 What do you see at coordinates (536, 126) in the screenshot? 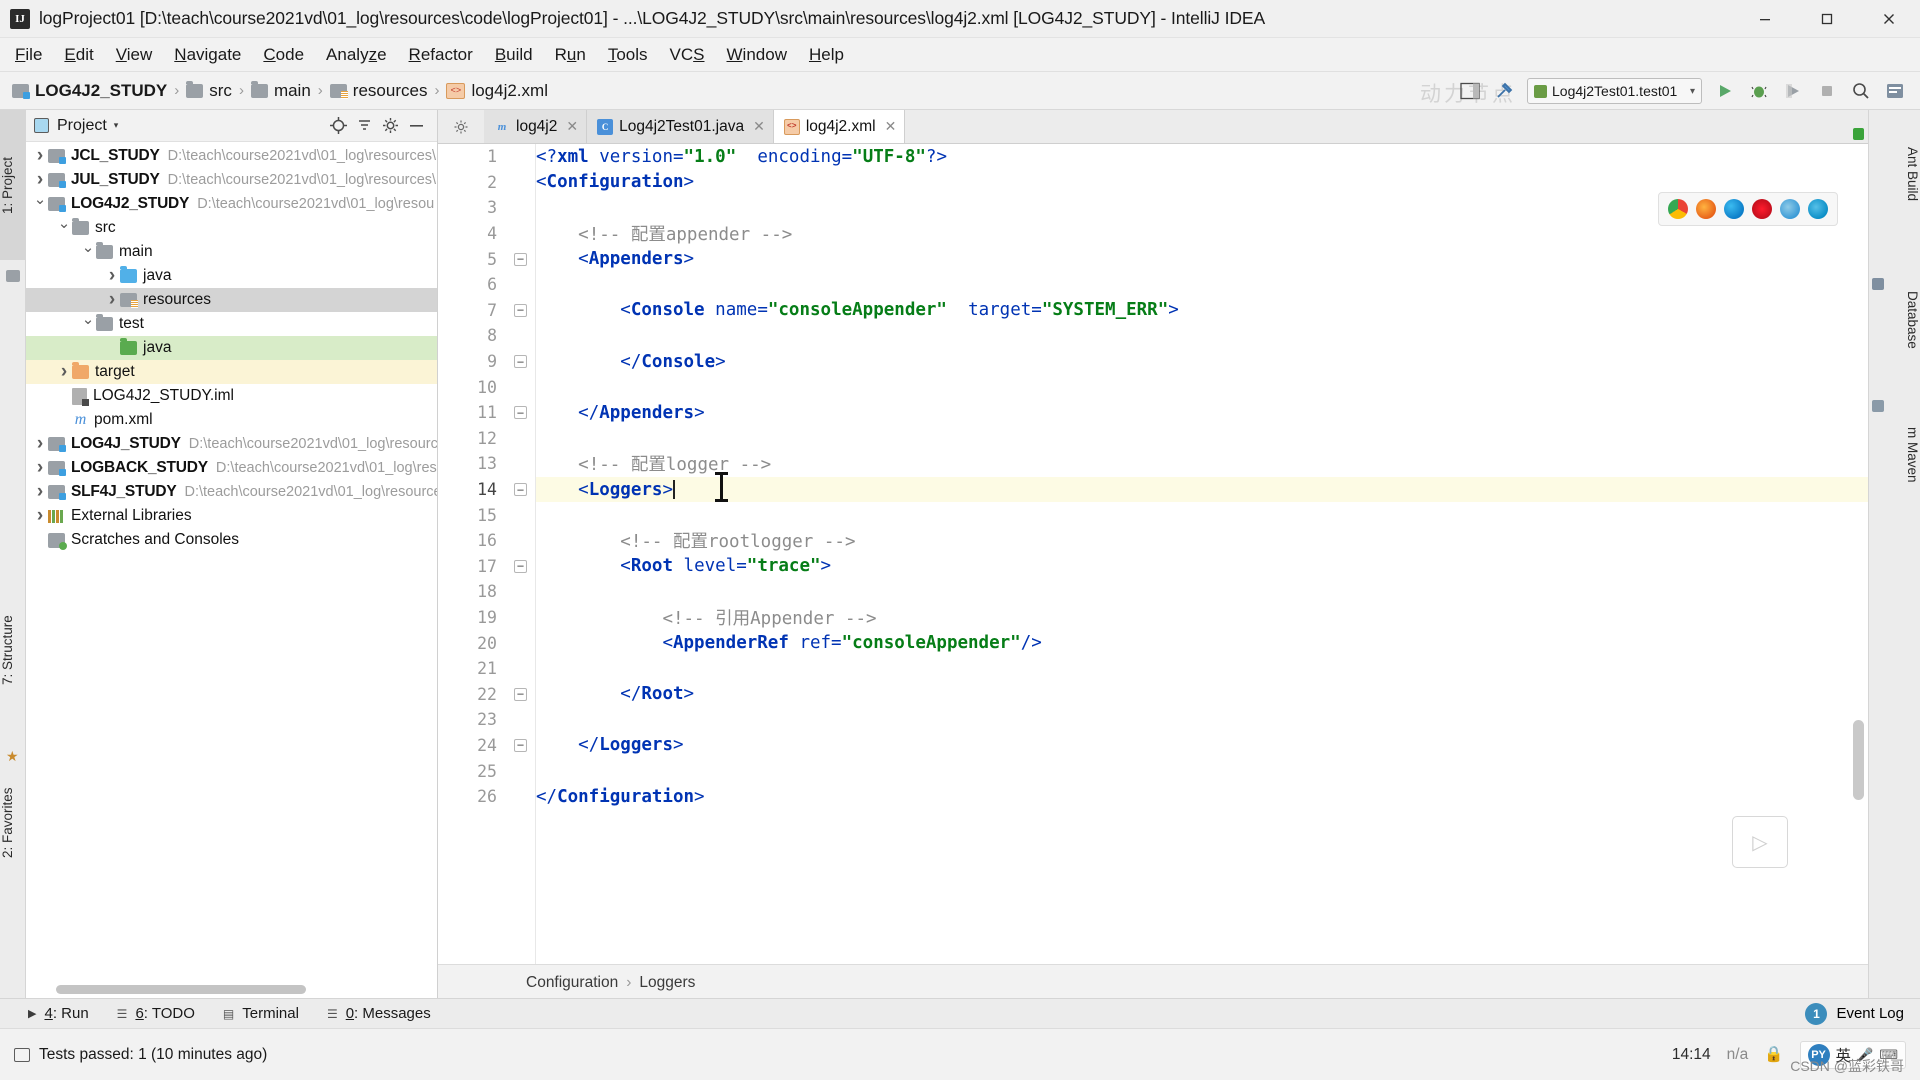
I see `editor-tab-log4j2: m log4j2 ✕` at bounding box center [536, 126].